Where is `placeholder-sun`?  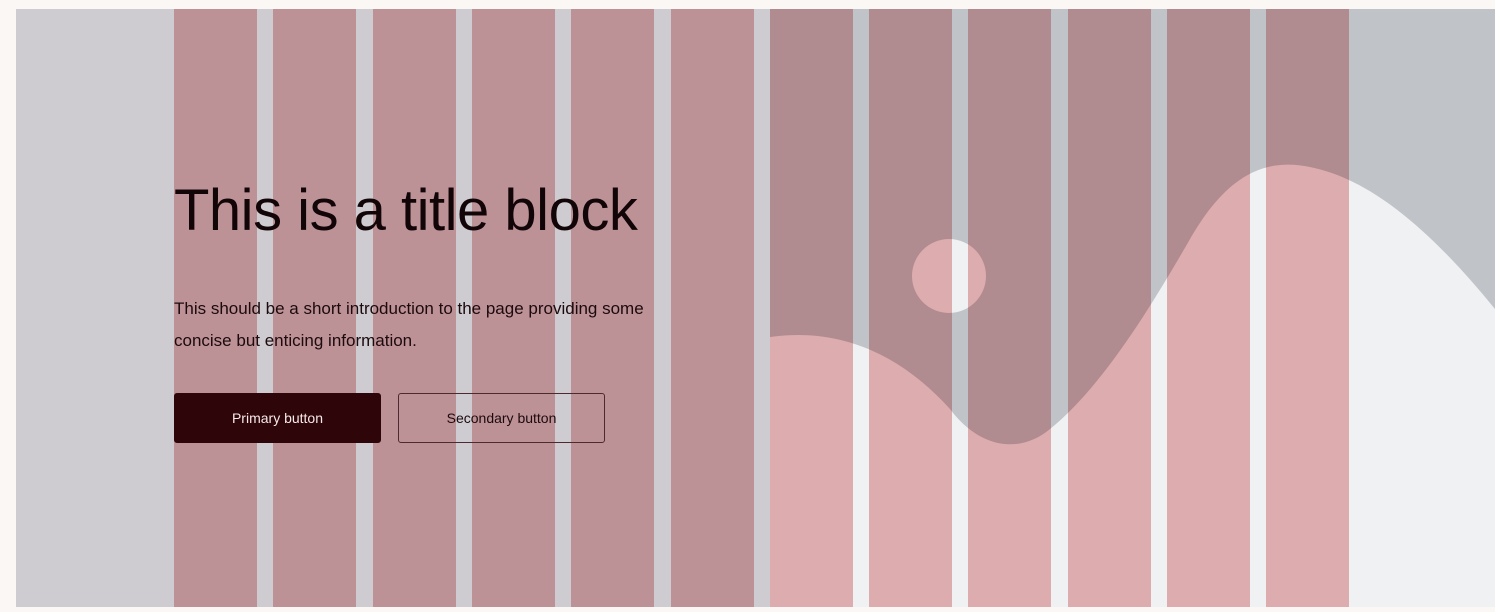
placeholder-sun is located at coordinates (949, 276).